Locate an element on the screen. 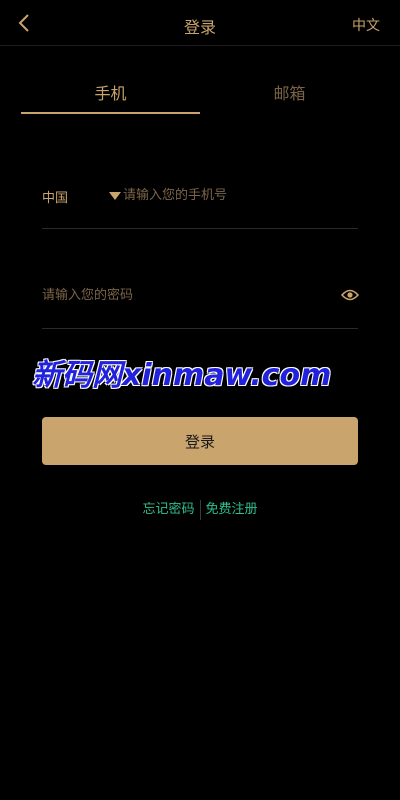  register-link: 免费注册 is located at coordinates (232, 507).